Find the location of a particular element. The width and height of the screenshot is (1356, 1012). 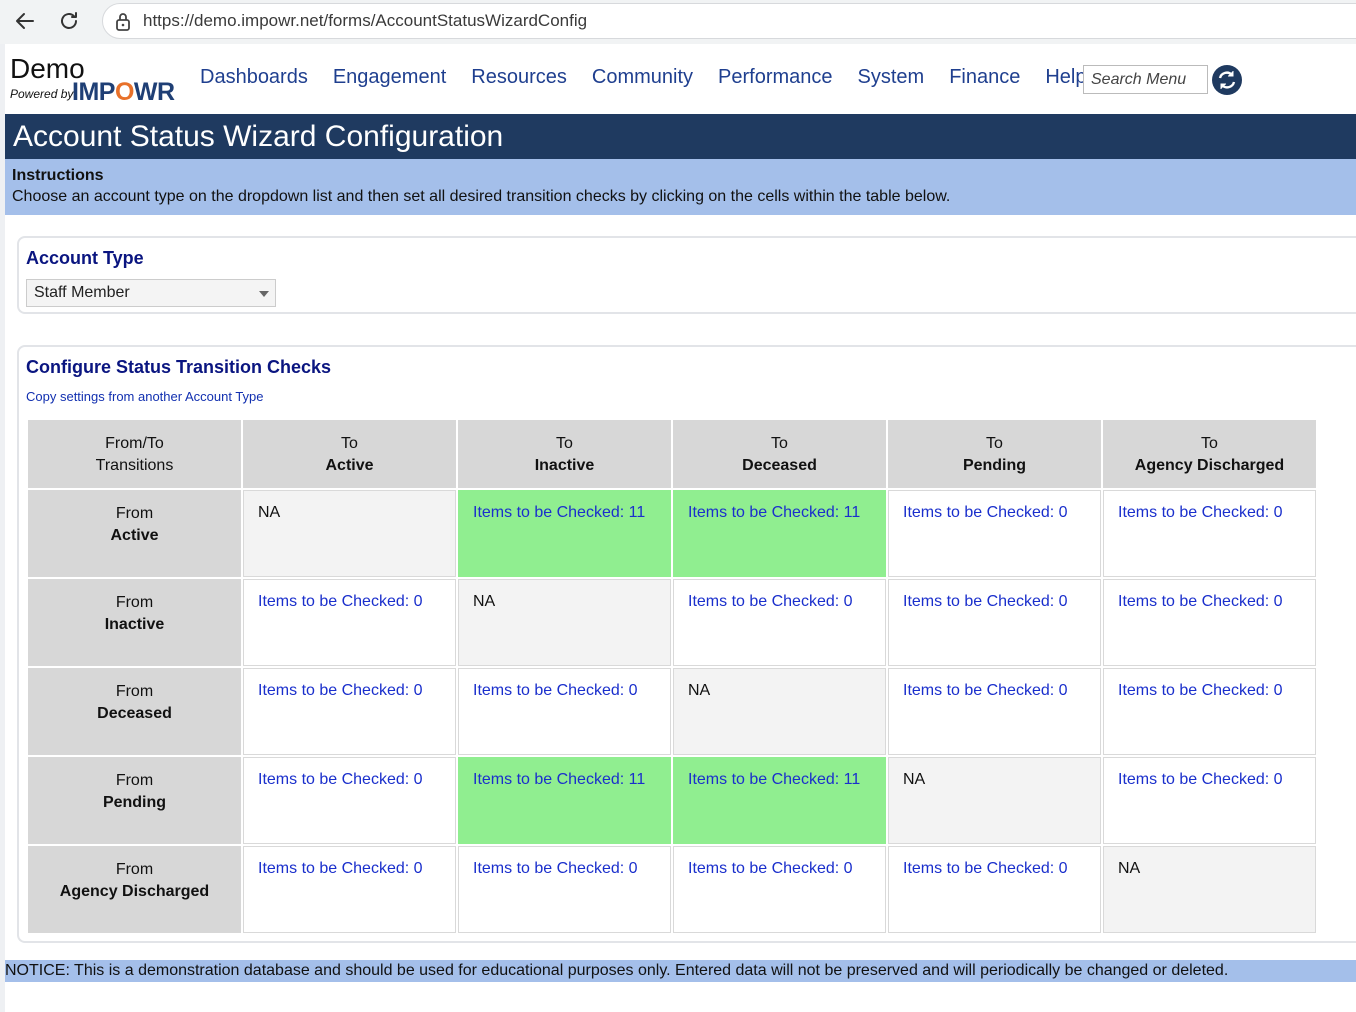

menu-item-engagement: Engagement is located at coordinates (389, 77).